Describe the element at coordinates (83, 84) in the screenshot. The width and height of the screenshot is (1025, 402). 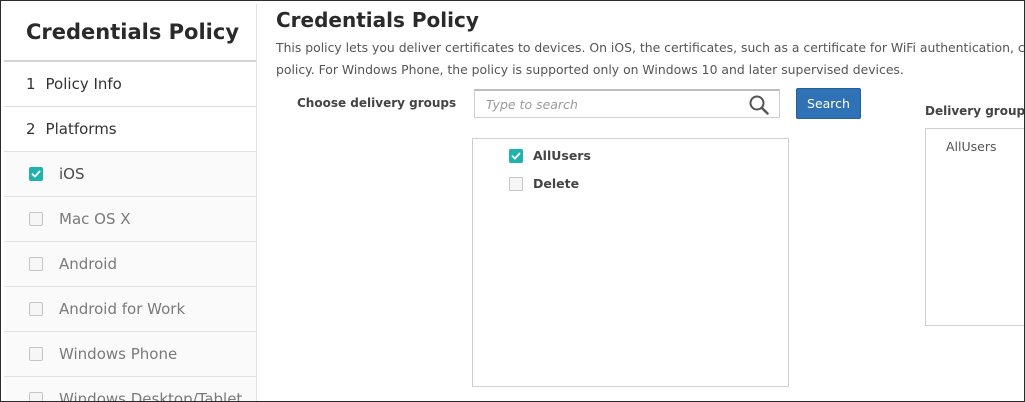
I see `step-label: Policy Info` at that location.